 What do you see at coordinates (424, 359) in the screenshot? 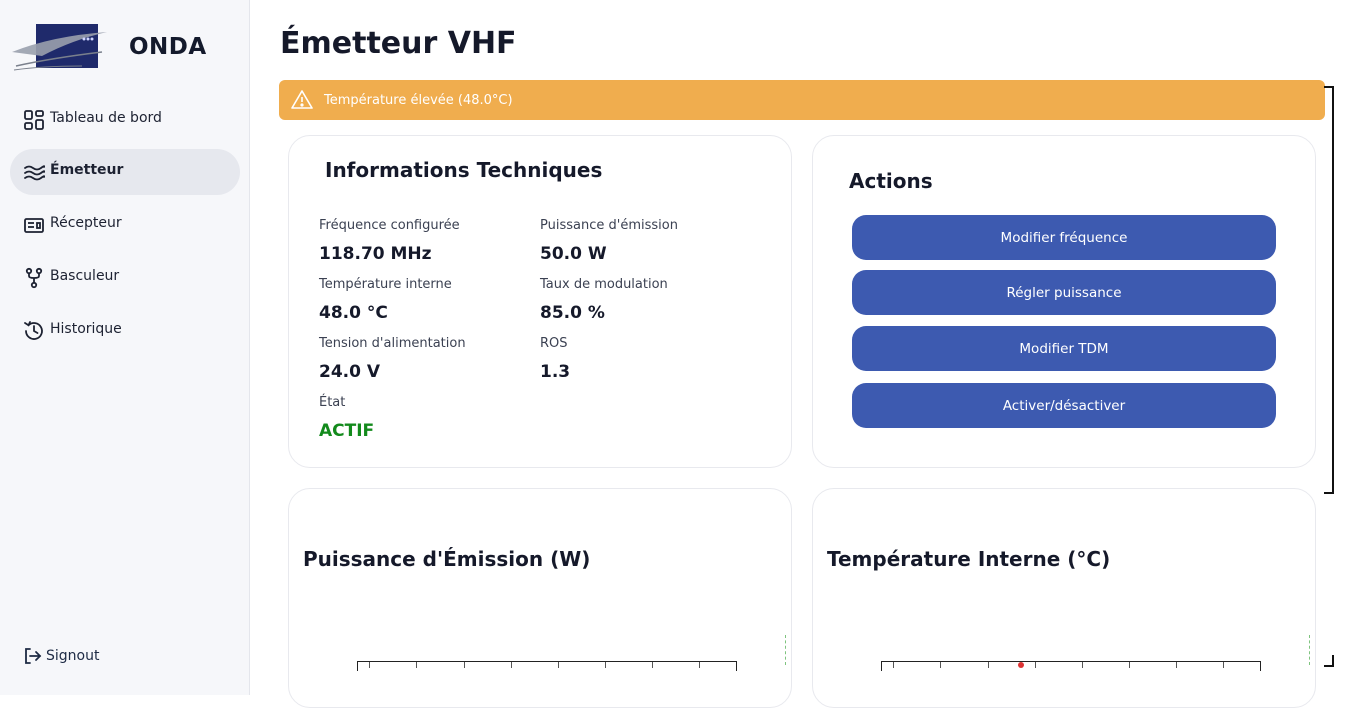
I see `field-voltage: Tension d'alimentation 24.0 V` at bounding box center [424, 359].